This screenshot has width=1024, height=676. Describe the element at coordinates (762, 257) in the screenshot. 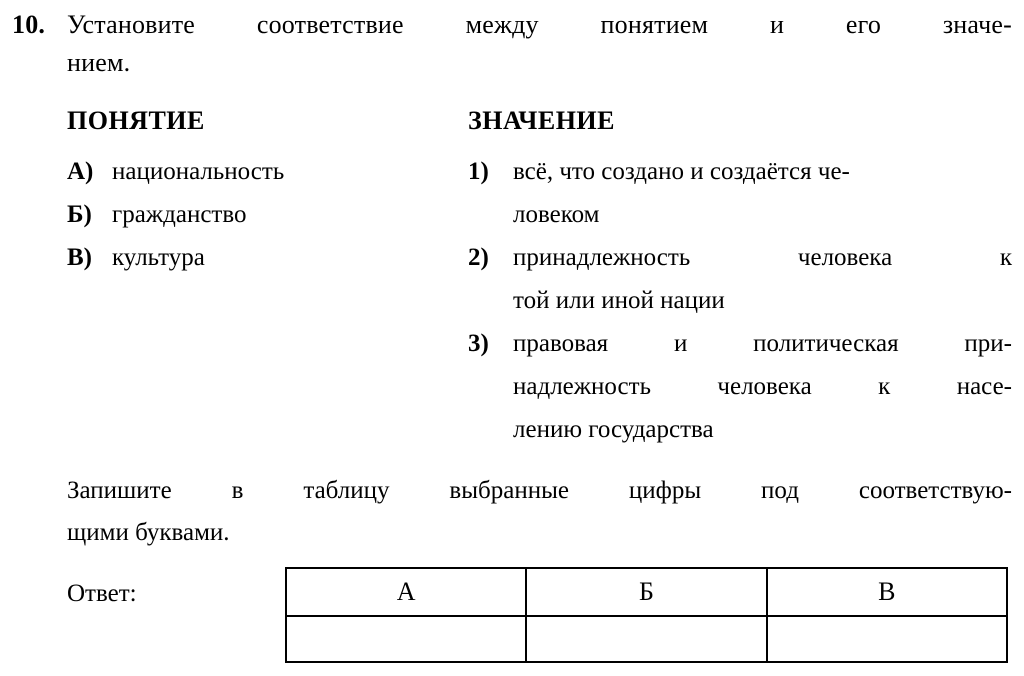

I see `meaning-item-2-line-1: принадлежность человека к` at that location.